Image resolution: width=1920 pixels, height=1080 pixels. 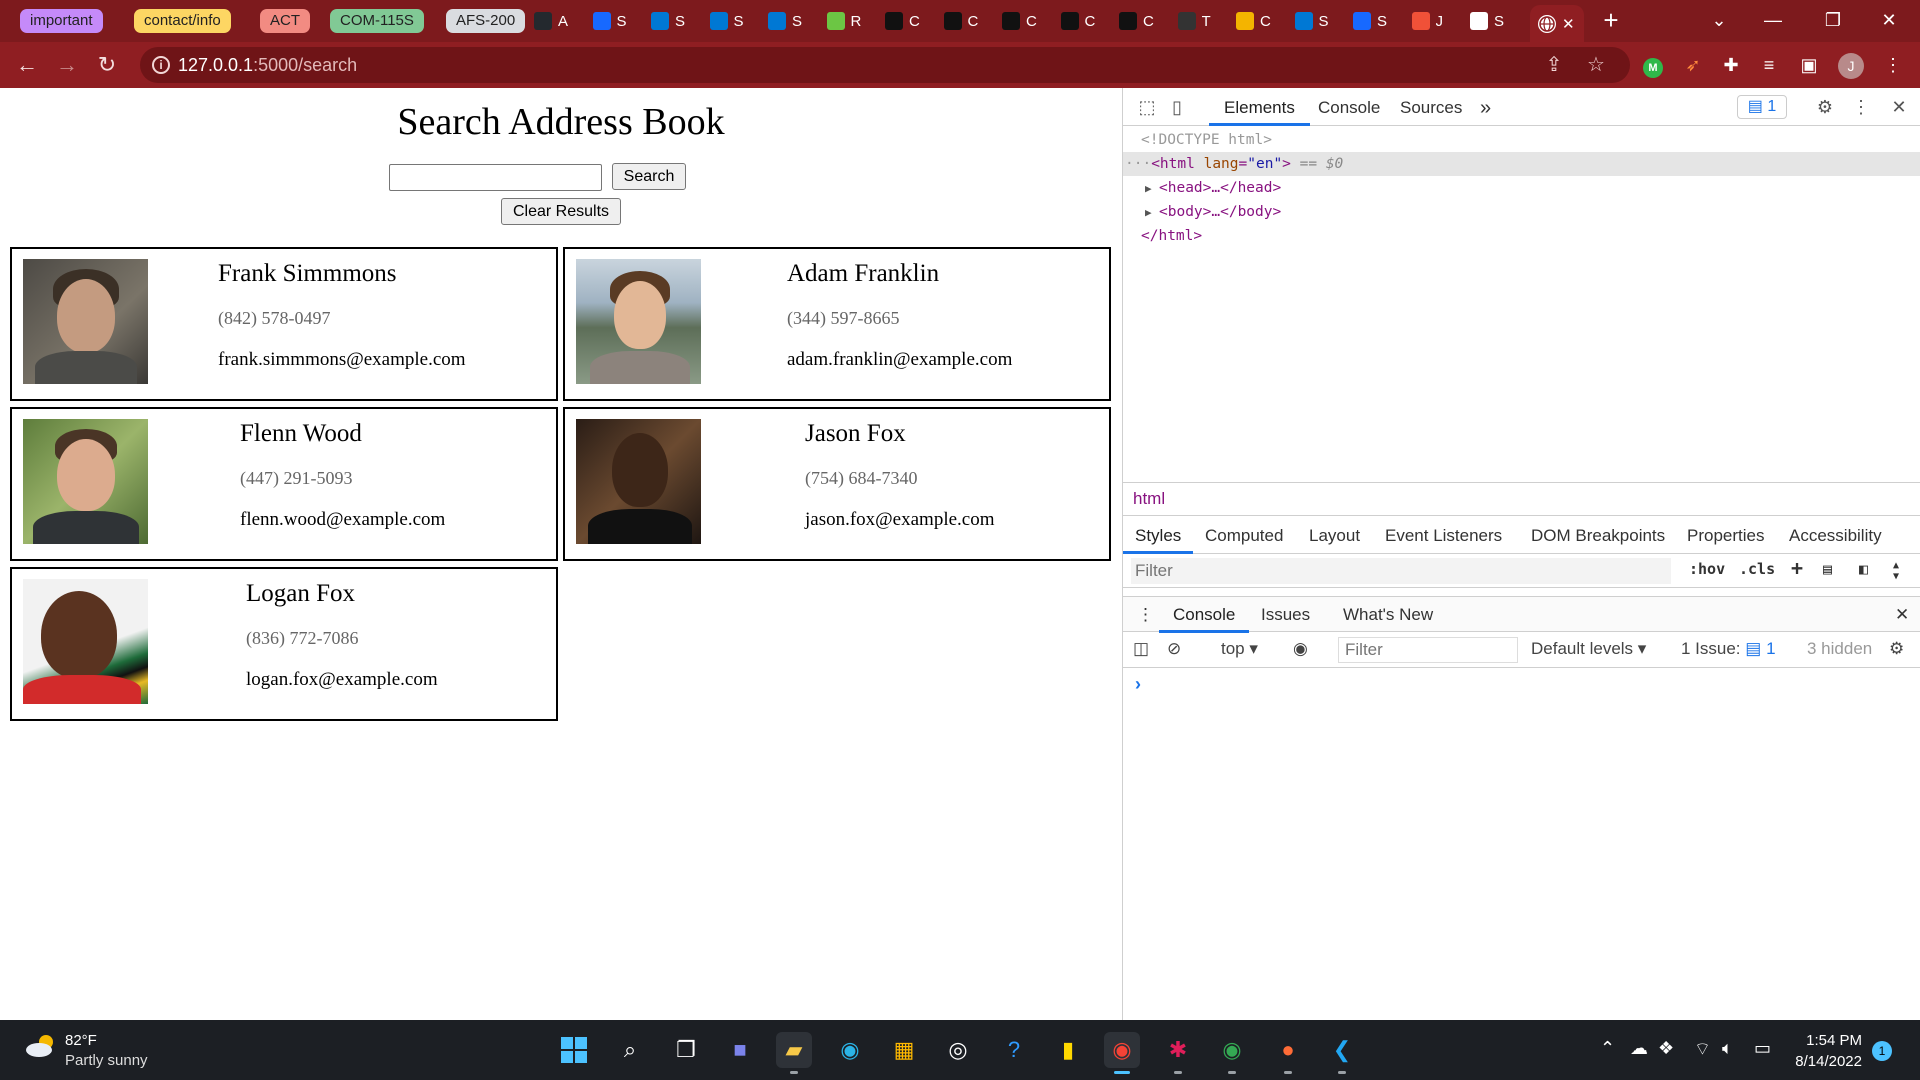 I want to click on weather-cloud-sun-icon, so click(x=41, y=1046).